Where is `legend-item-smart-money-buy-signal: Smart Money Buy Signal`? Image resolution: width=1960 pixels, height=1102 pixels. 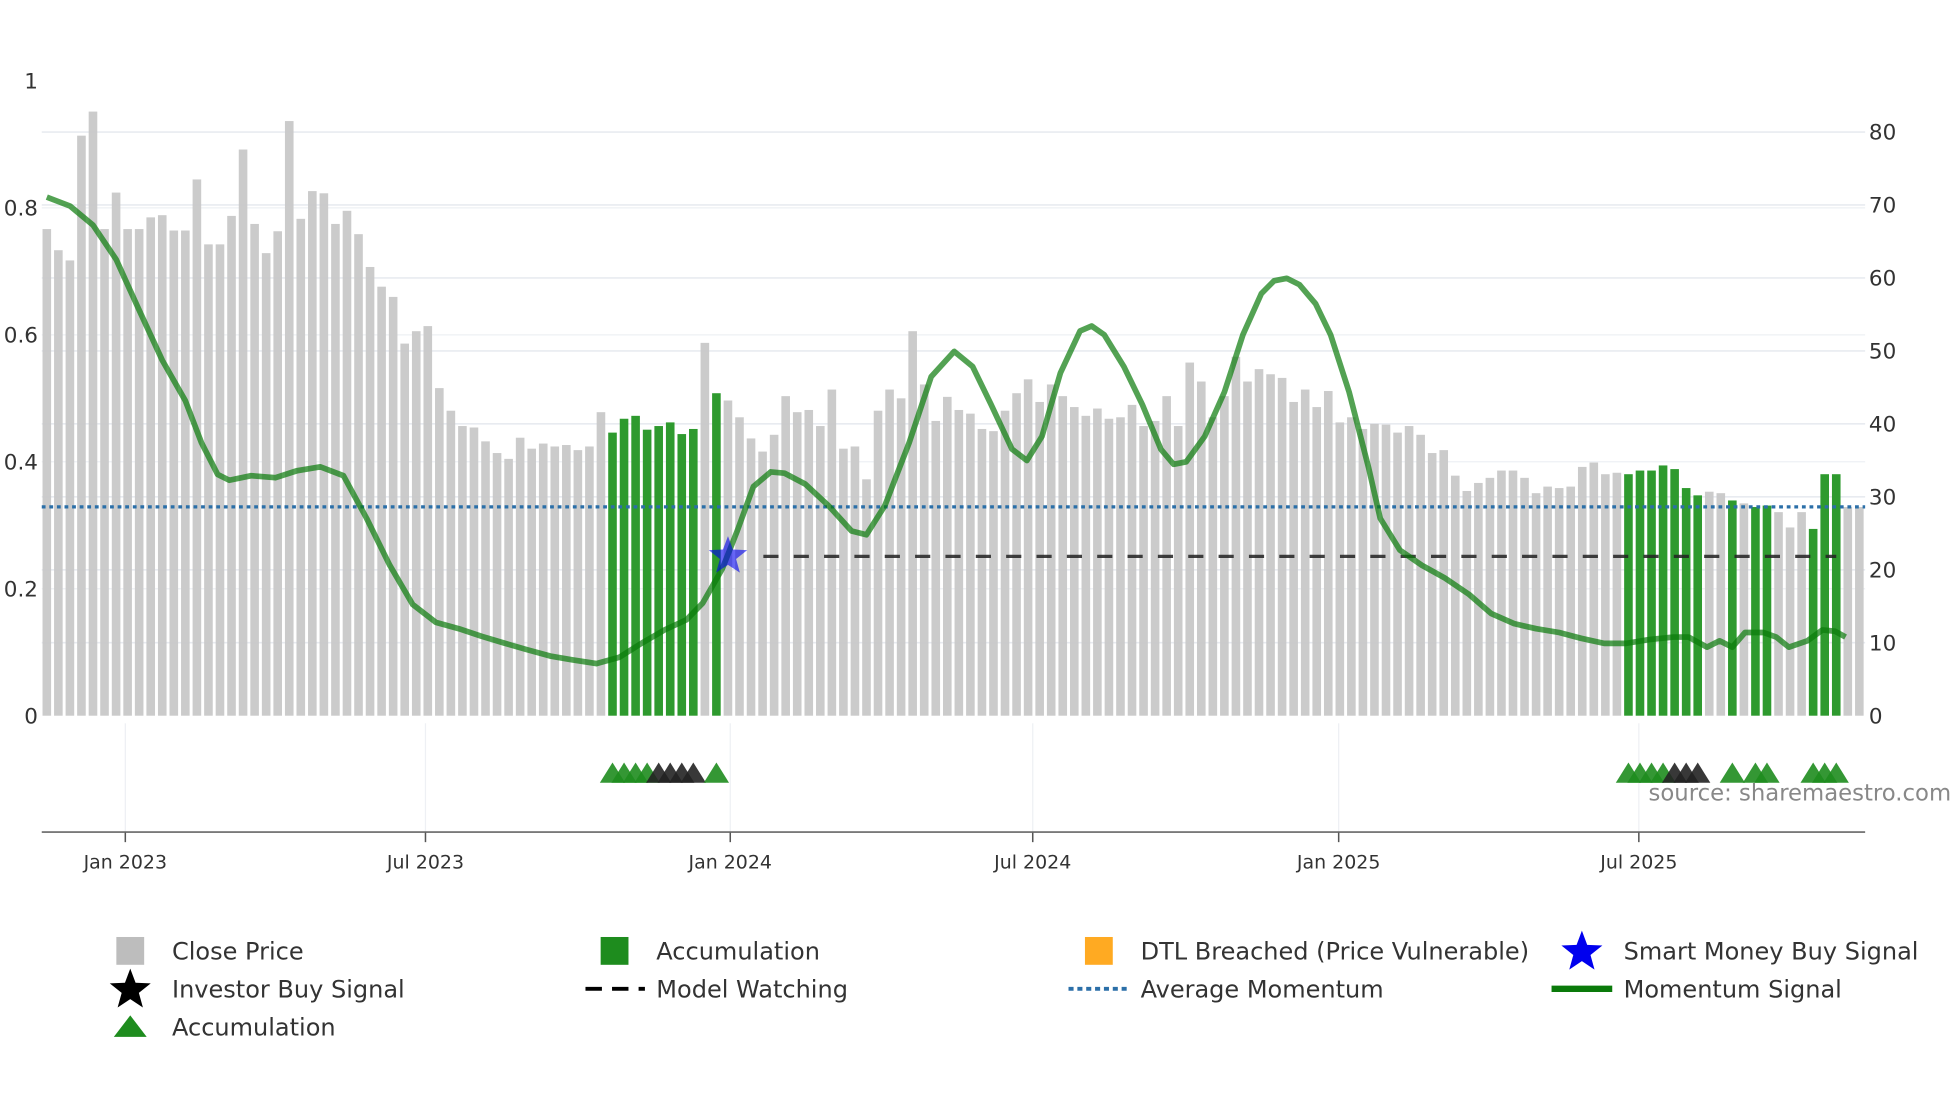
legend-item-smart-money-buy-signal: Smart Money Buy Signal is located at coordinates (1740, 950).